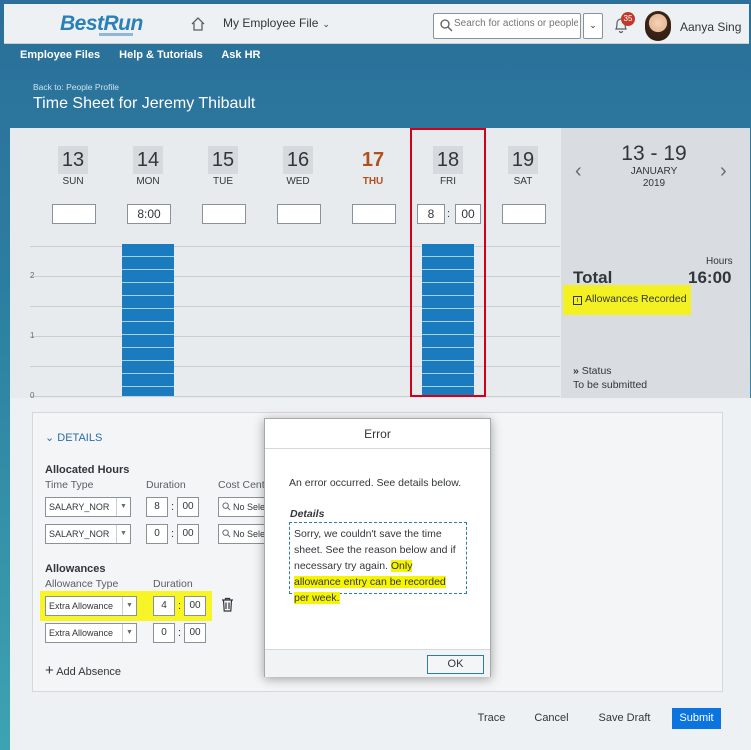 The width and height of the screenshot is (751, 750). I want to click on day-wed: 16 WED, so click(298, 176).